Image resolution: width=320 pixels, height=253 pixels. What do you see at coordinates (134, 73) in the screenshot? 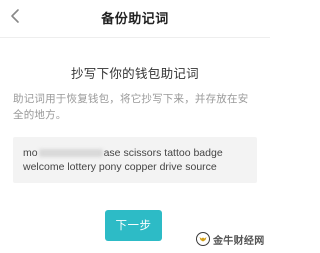
I see `section-subtitle: 抄写下你的钱包助记词` at bounding box center [134, 73].